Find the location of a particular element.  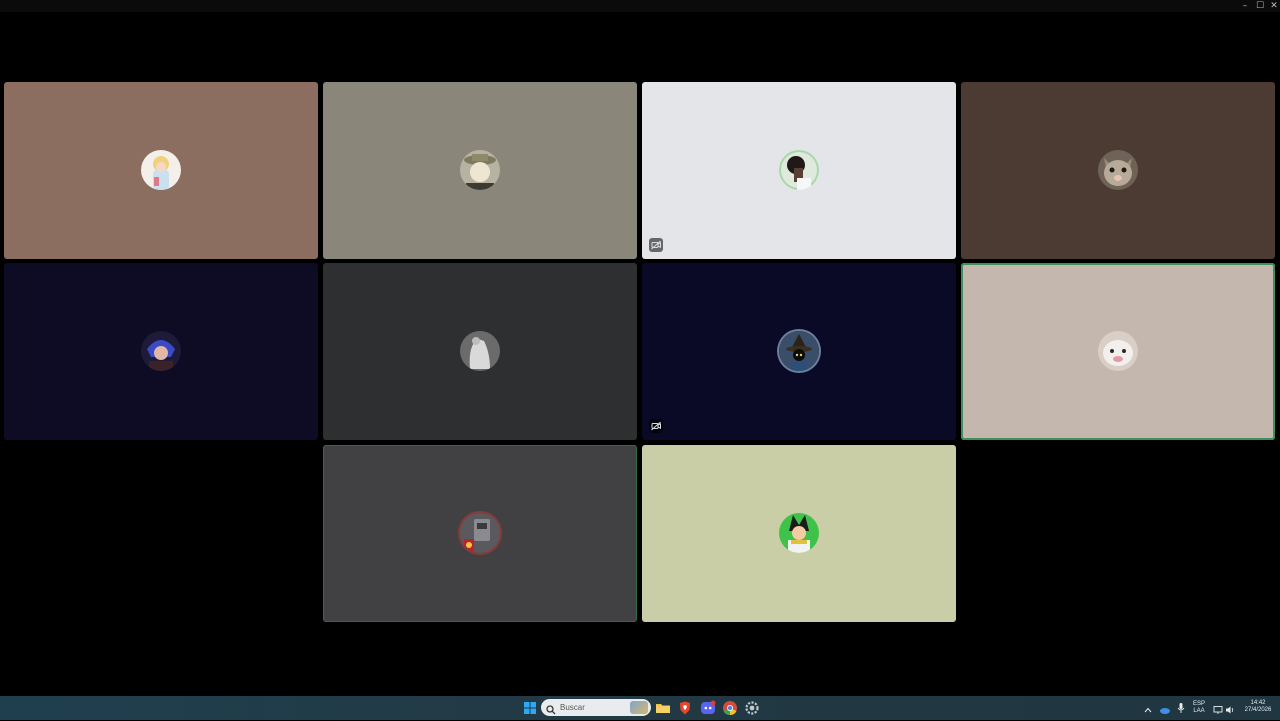

language-indicator: ESP LAA is located at coordinates (1199, 708).